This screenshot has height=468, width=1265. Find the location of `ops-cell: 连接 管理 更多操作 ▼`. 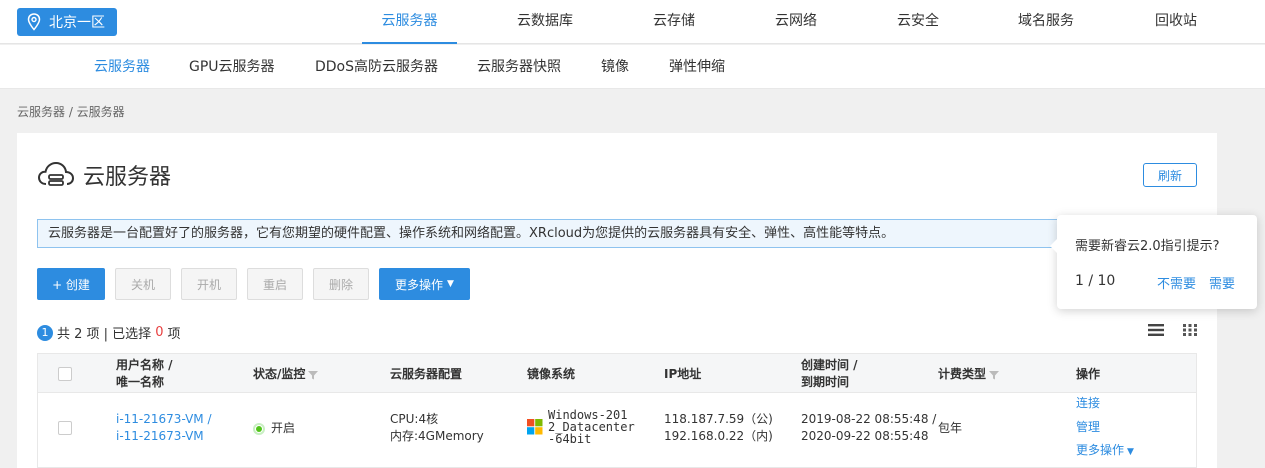

ops-cell: 连接 管理 更多操作 ▼ is located at coordinates (1105, 428).